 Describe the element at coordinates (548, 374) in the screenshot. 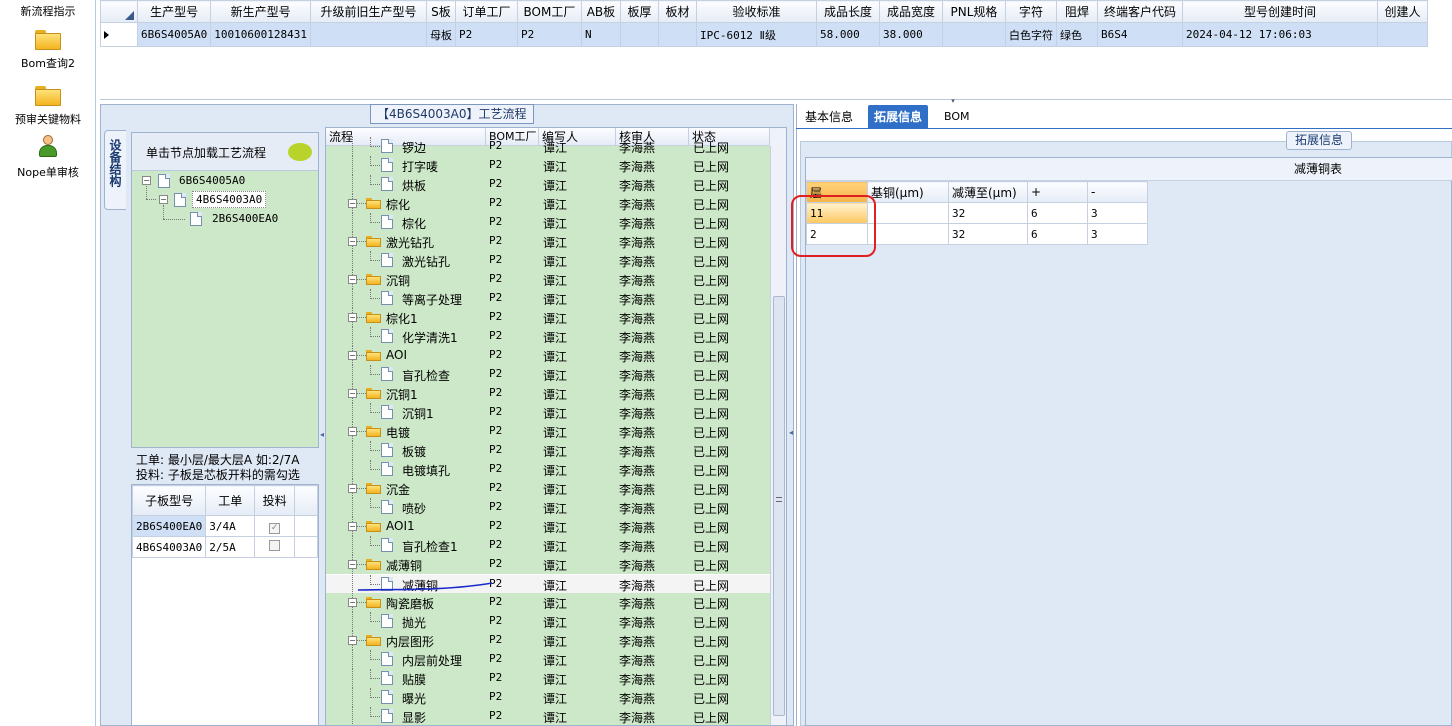

I see `flow-row: 盲孔检查 P2 谭江 李海燕 已上网` at that location.